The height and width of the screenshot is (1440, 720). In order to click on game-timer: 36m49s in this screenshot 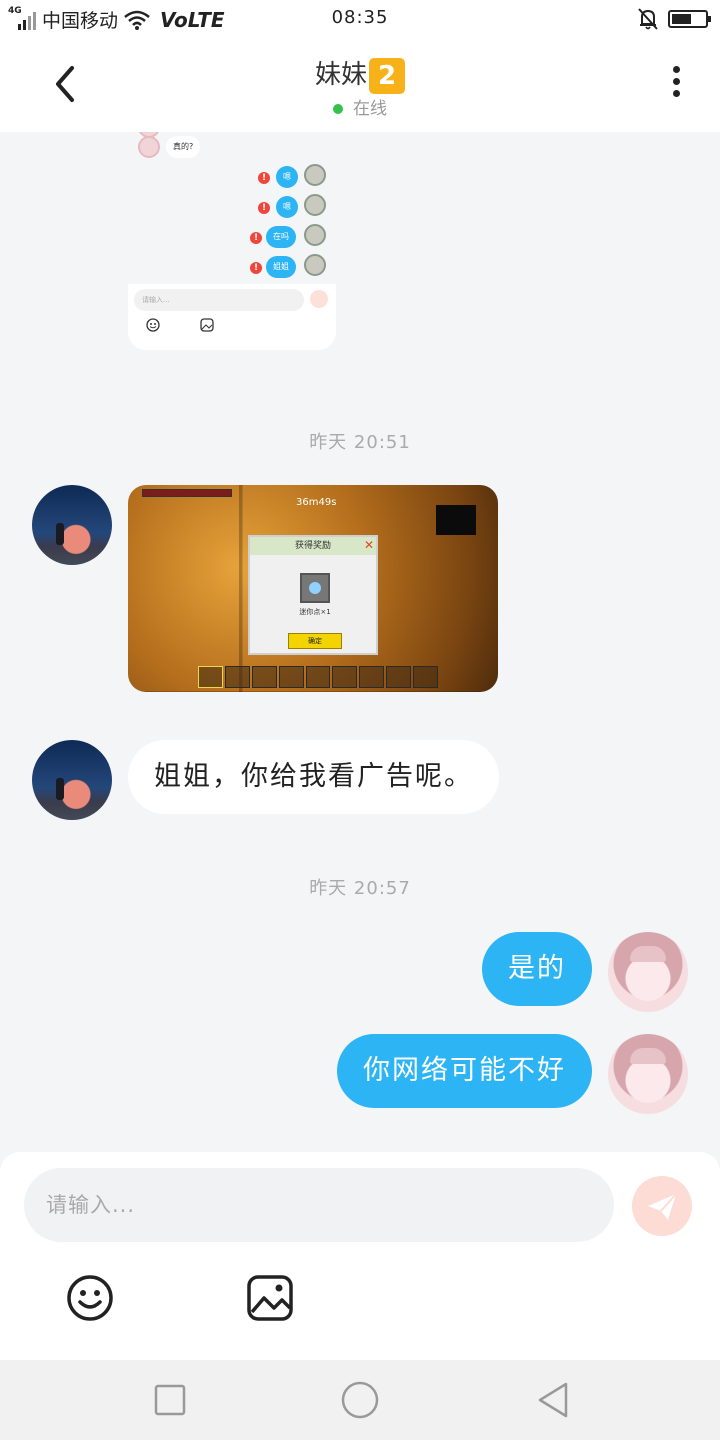, I will do `click(316, 502)`.